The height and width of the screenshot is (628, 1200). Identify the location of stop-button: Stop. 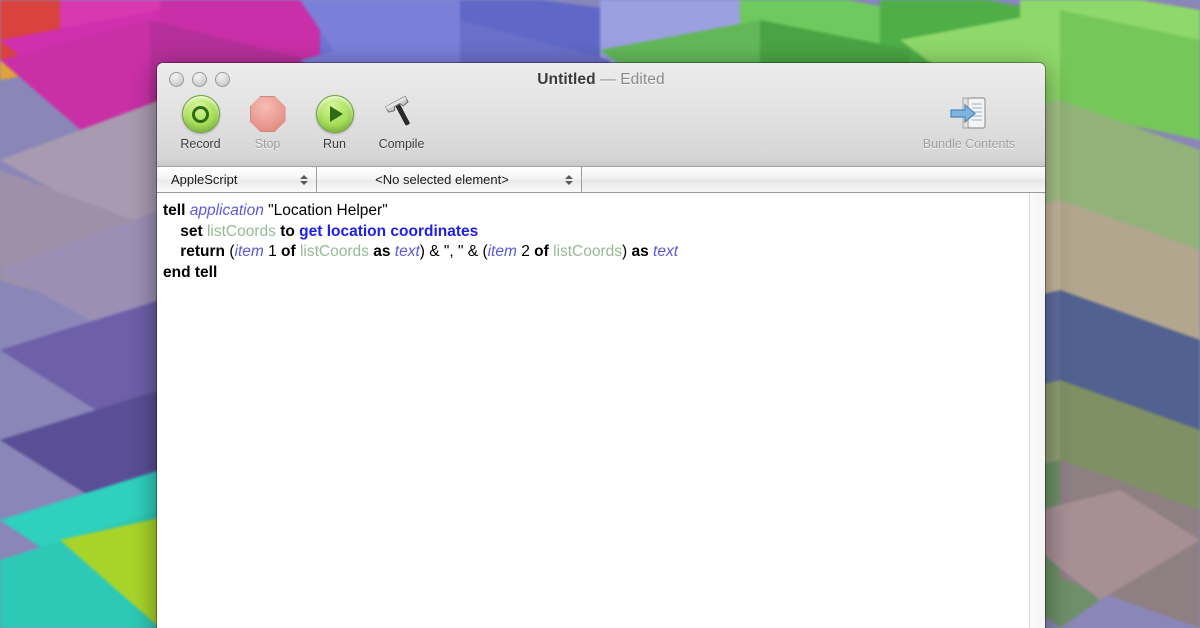
(267, 122).